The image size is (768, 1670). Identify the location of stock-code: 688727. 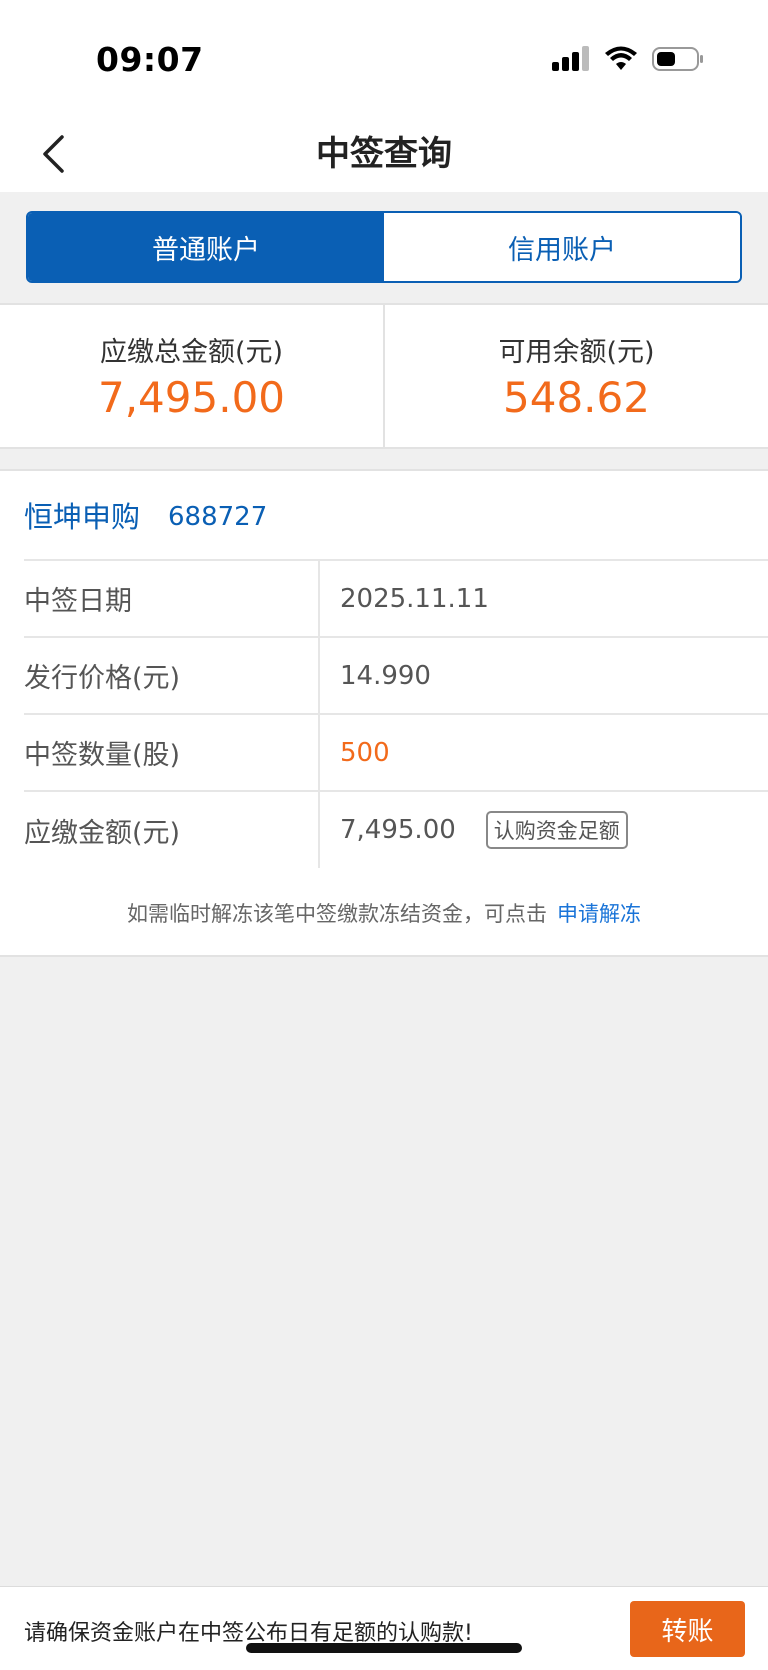
(218, 517).